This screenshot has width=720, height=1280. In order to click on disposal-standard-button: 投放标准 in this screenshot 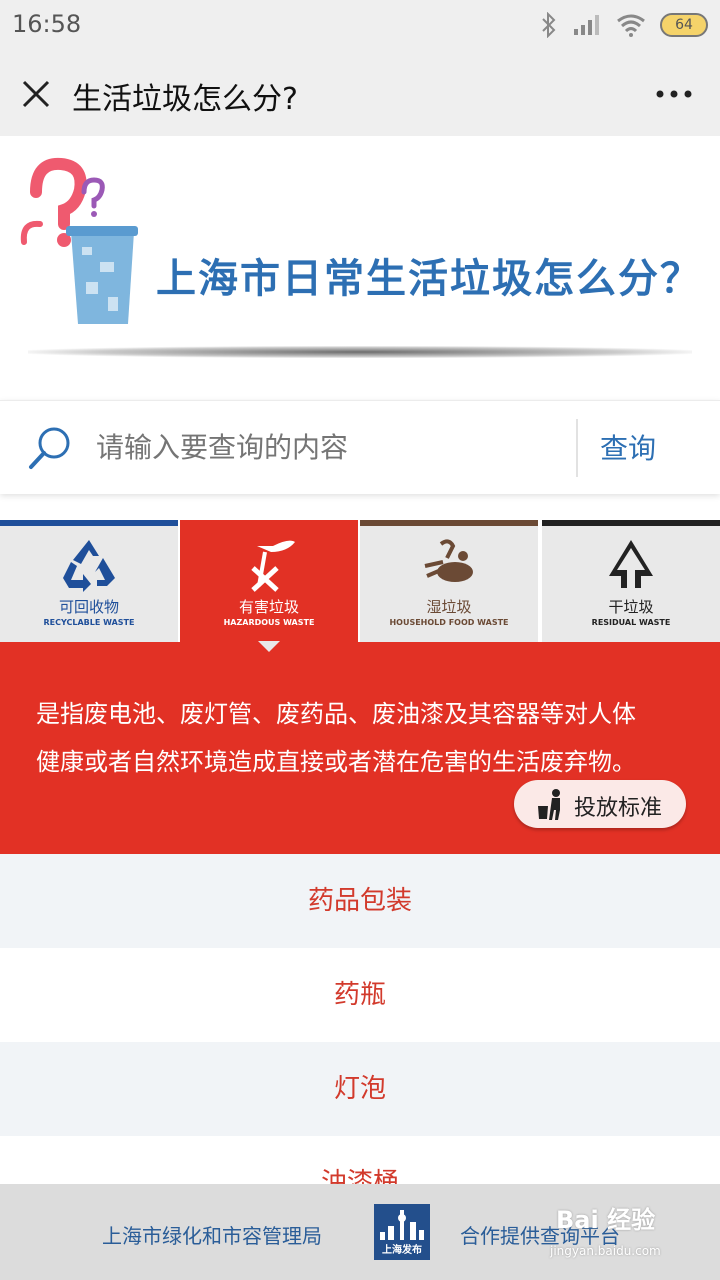, I will do `click(600, 804)`.